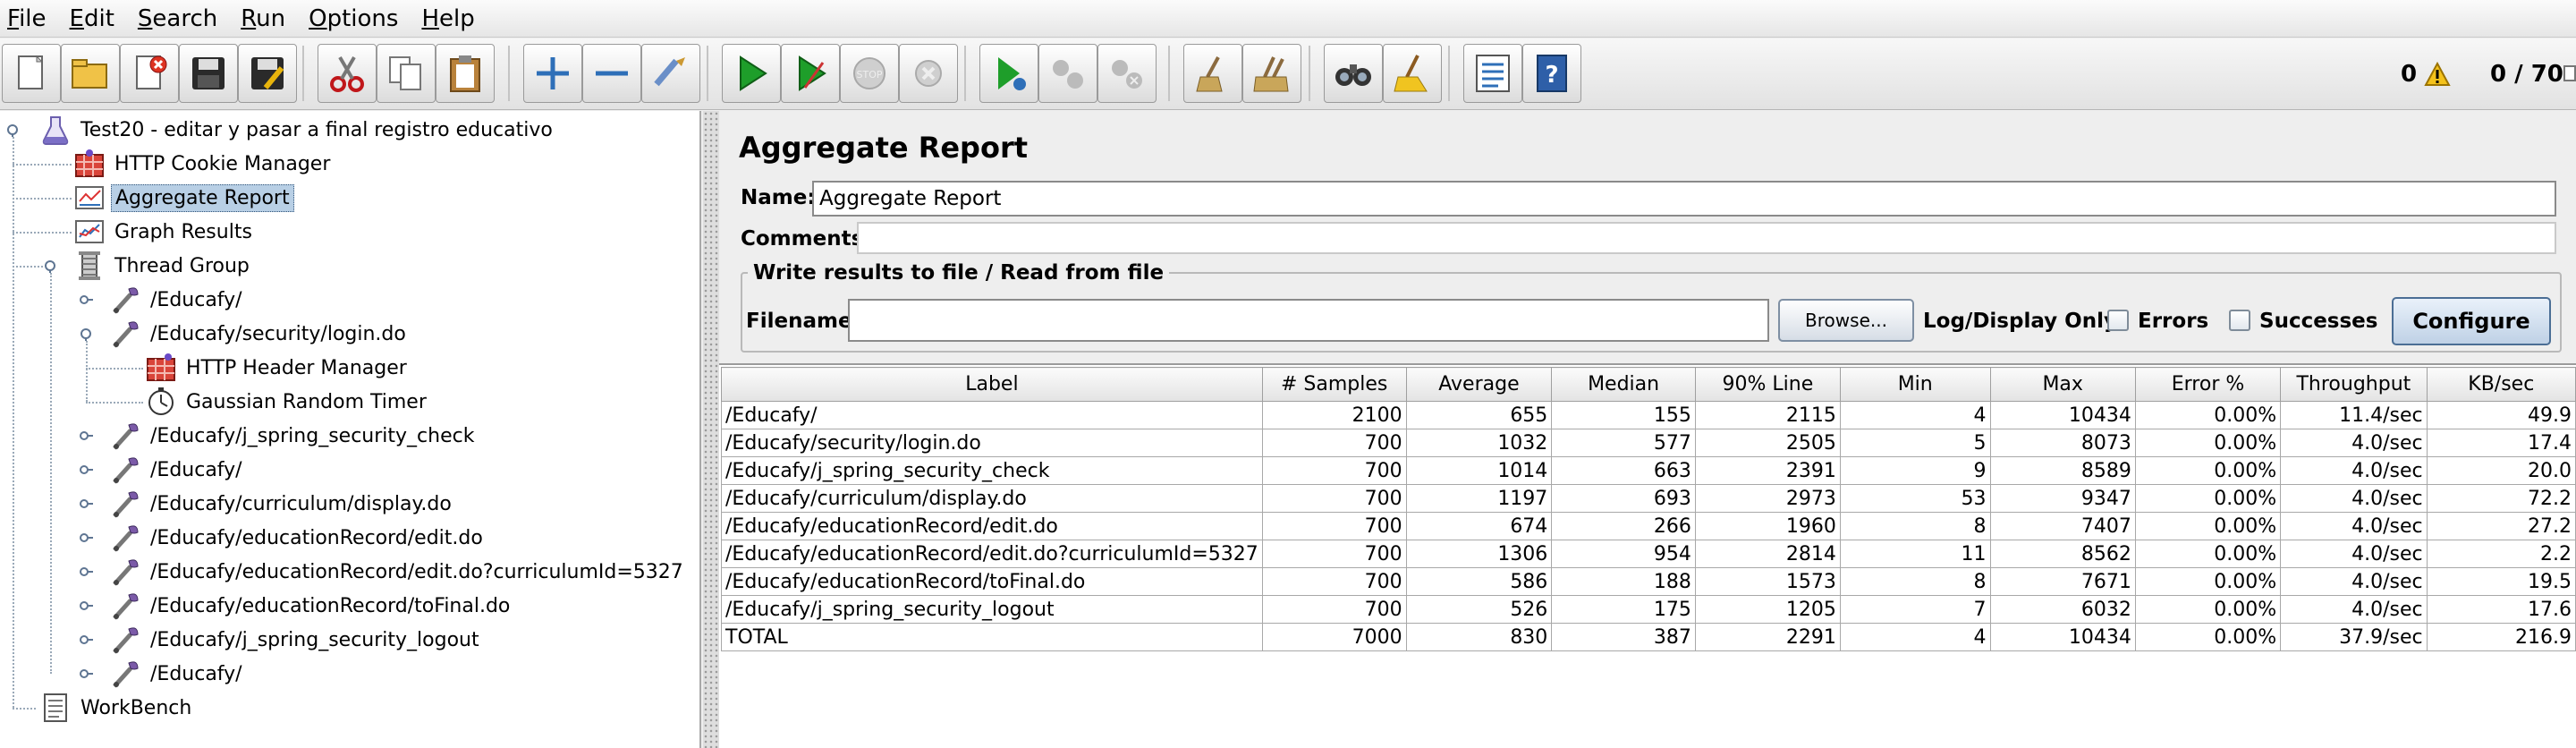  I want to click on successes-checkbox, so click(2239, 320).